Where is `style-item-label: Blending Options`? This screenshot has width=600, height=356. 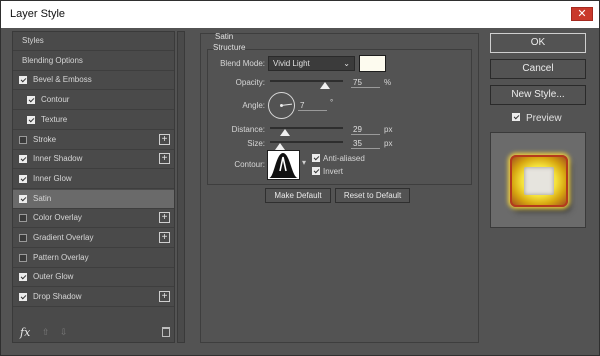
style-item-label: Blending Options is located at coordinates (52, 60).